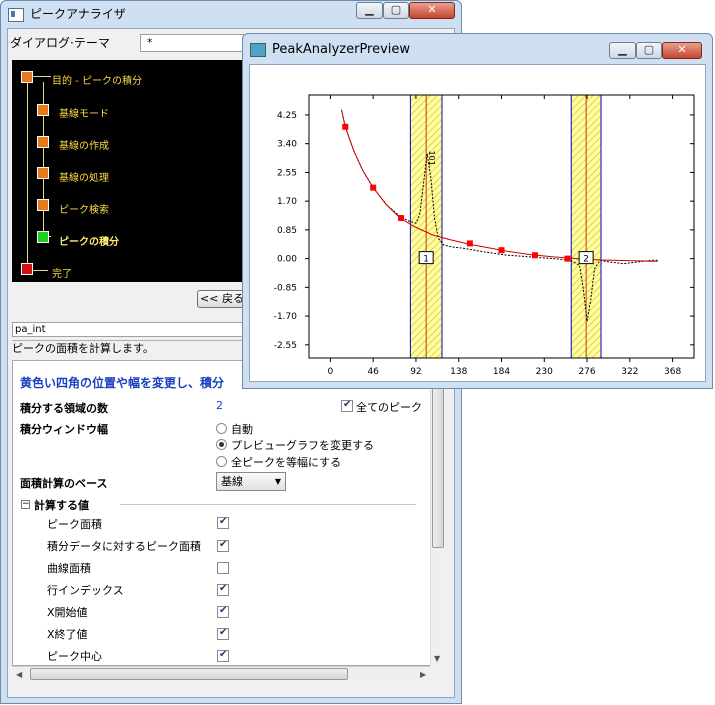  What do you see at coordinates (64, 483) in the screenshot?
I see `area-base-label: 面積計算のベース` at bounding box center [64, 483].